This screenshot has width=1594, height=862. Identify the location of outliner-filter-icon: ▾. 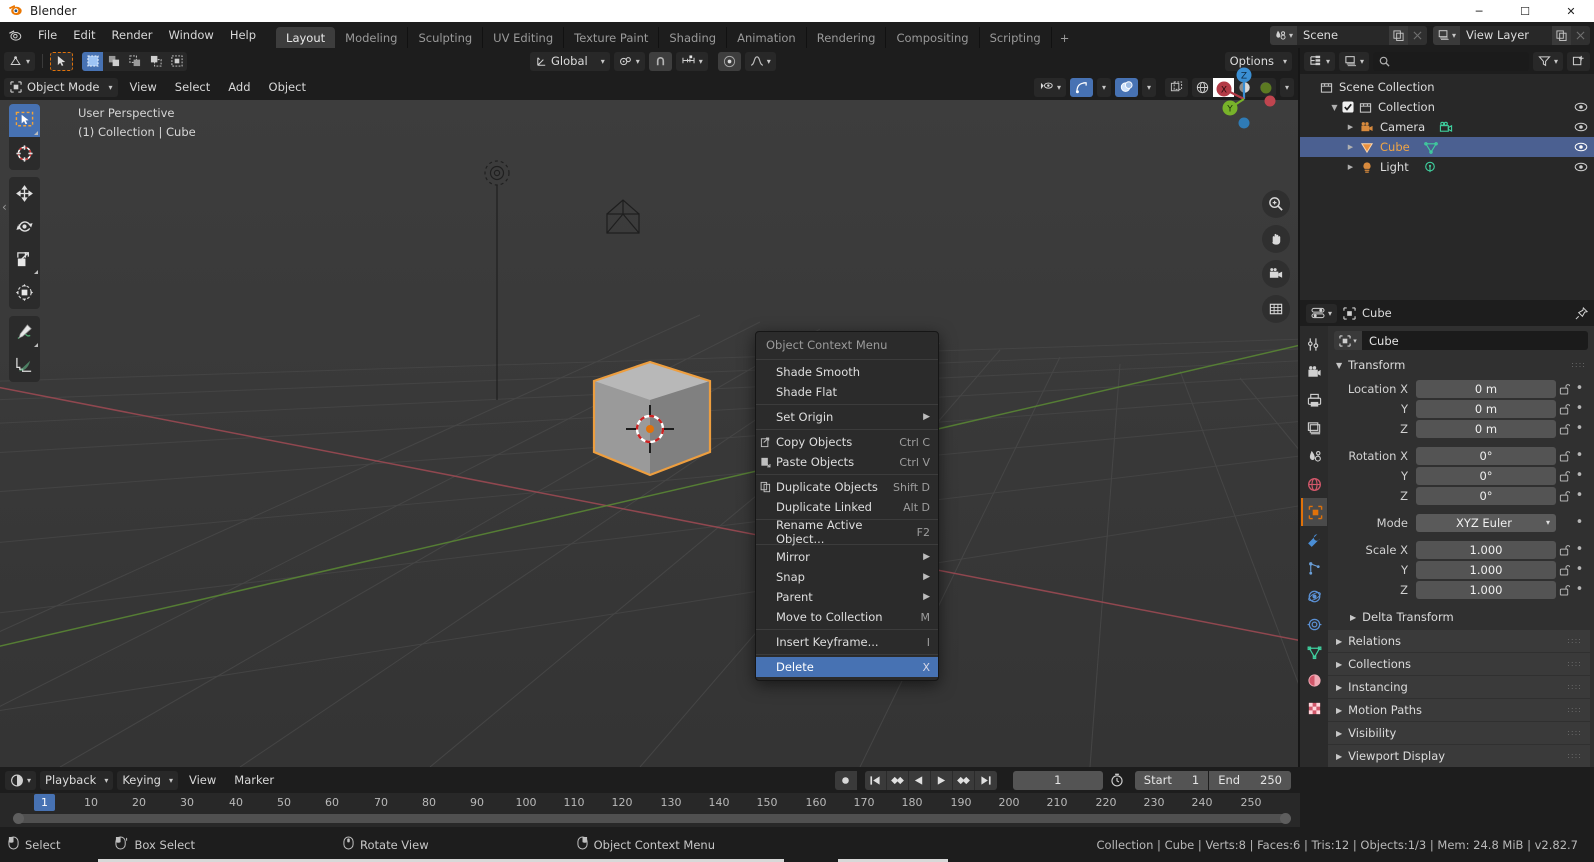
(1547, 61).